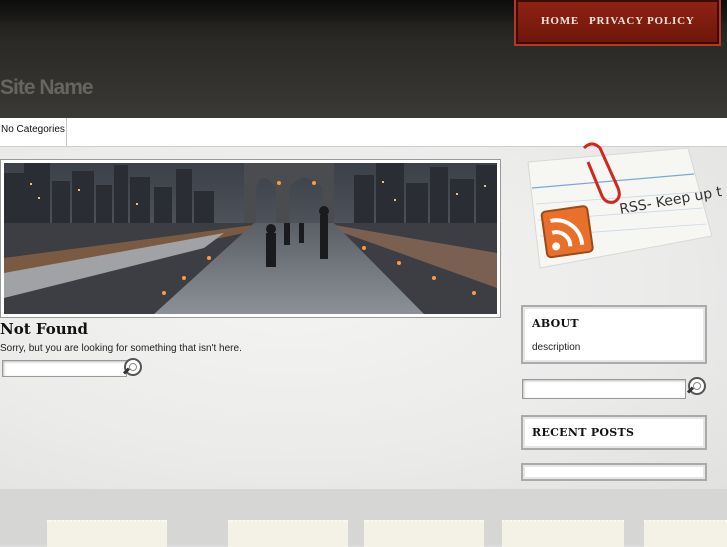 The image size is (727, 547). What do you see at coordinates (642, 21) in the screenshot?
I see `nav-privacy-link: PRIVACY POLICY` at bounding box center [642, 21].